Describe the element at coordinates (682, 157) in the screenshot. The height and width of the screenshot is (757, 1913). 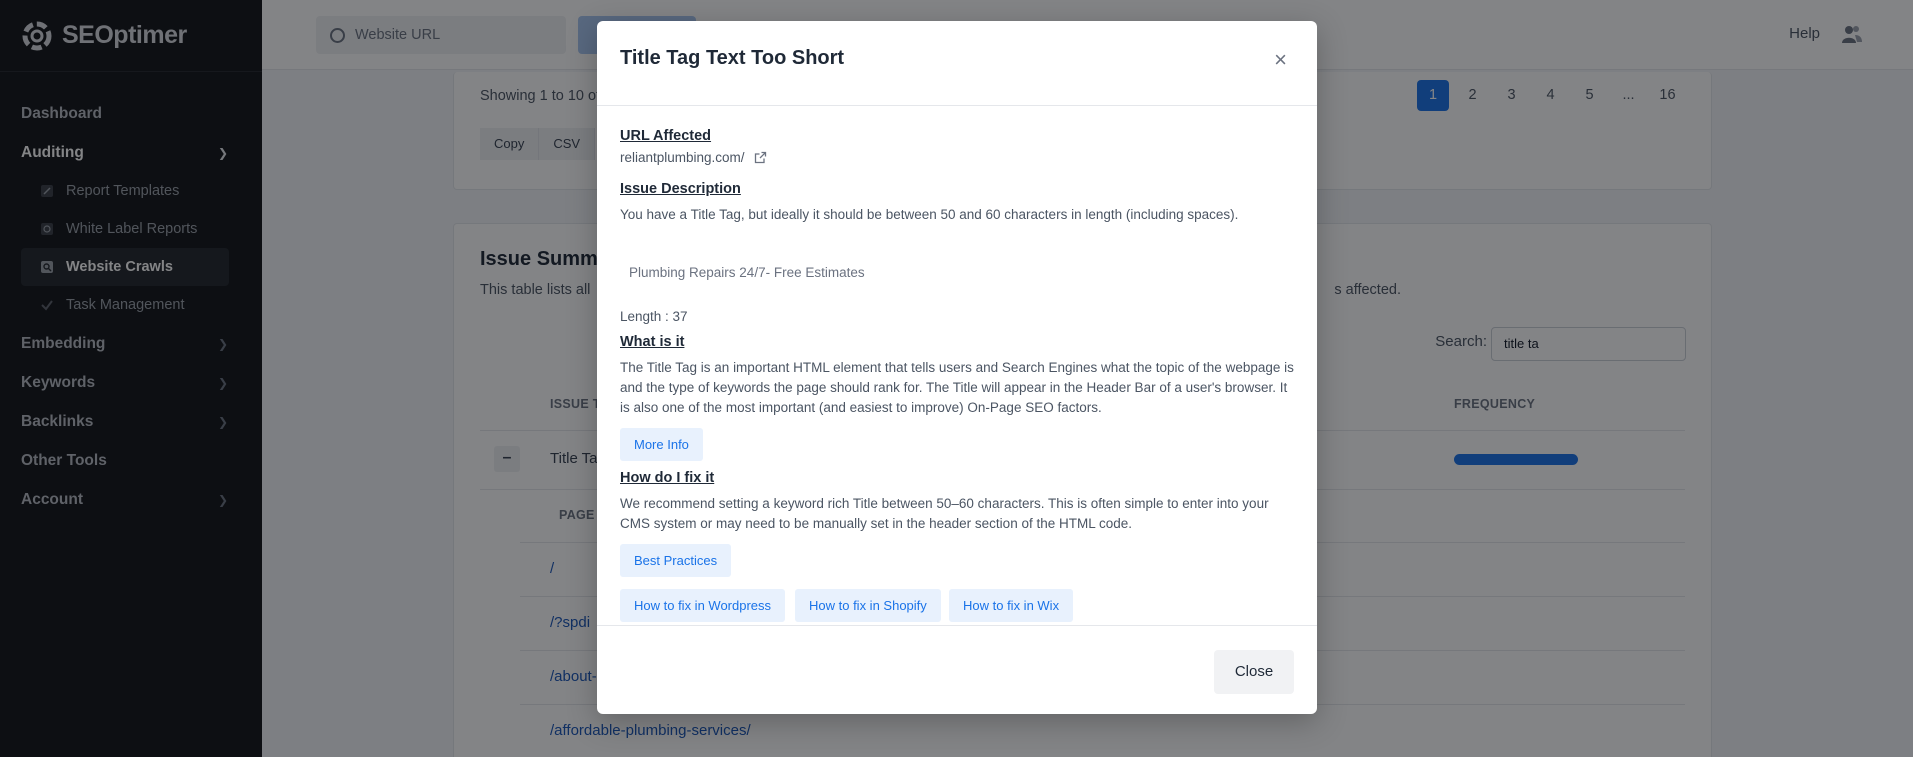
I see `affected-url: reliantplumbing.com/` at that location.